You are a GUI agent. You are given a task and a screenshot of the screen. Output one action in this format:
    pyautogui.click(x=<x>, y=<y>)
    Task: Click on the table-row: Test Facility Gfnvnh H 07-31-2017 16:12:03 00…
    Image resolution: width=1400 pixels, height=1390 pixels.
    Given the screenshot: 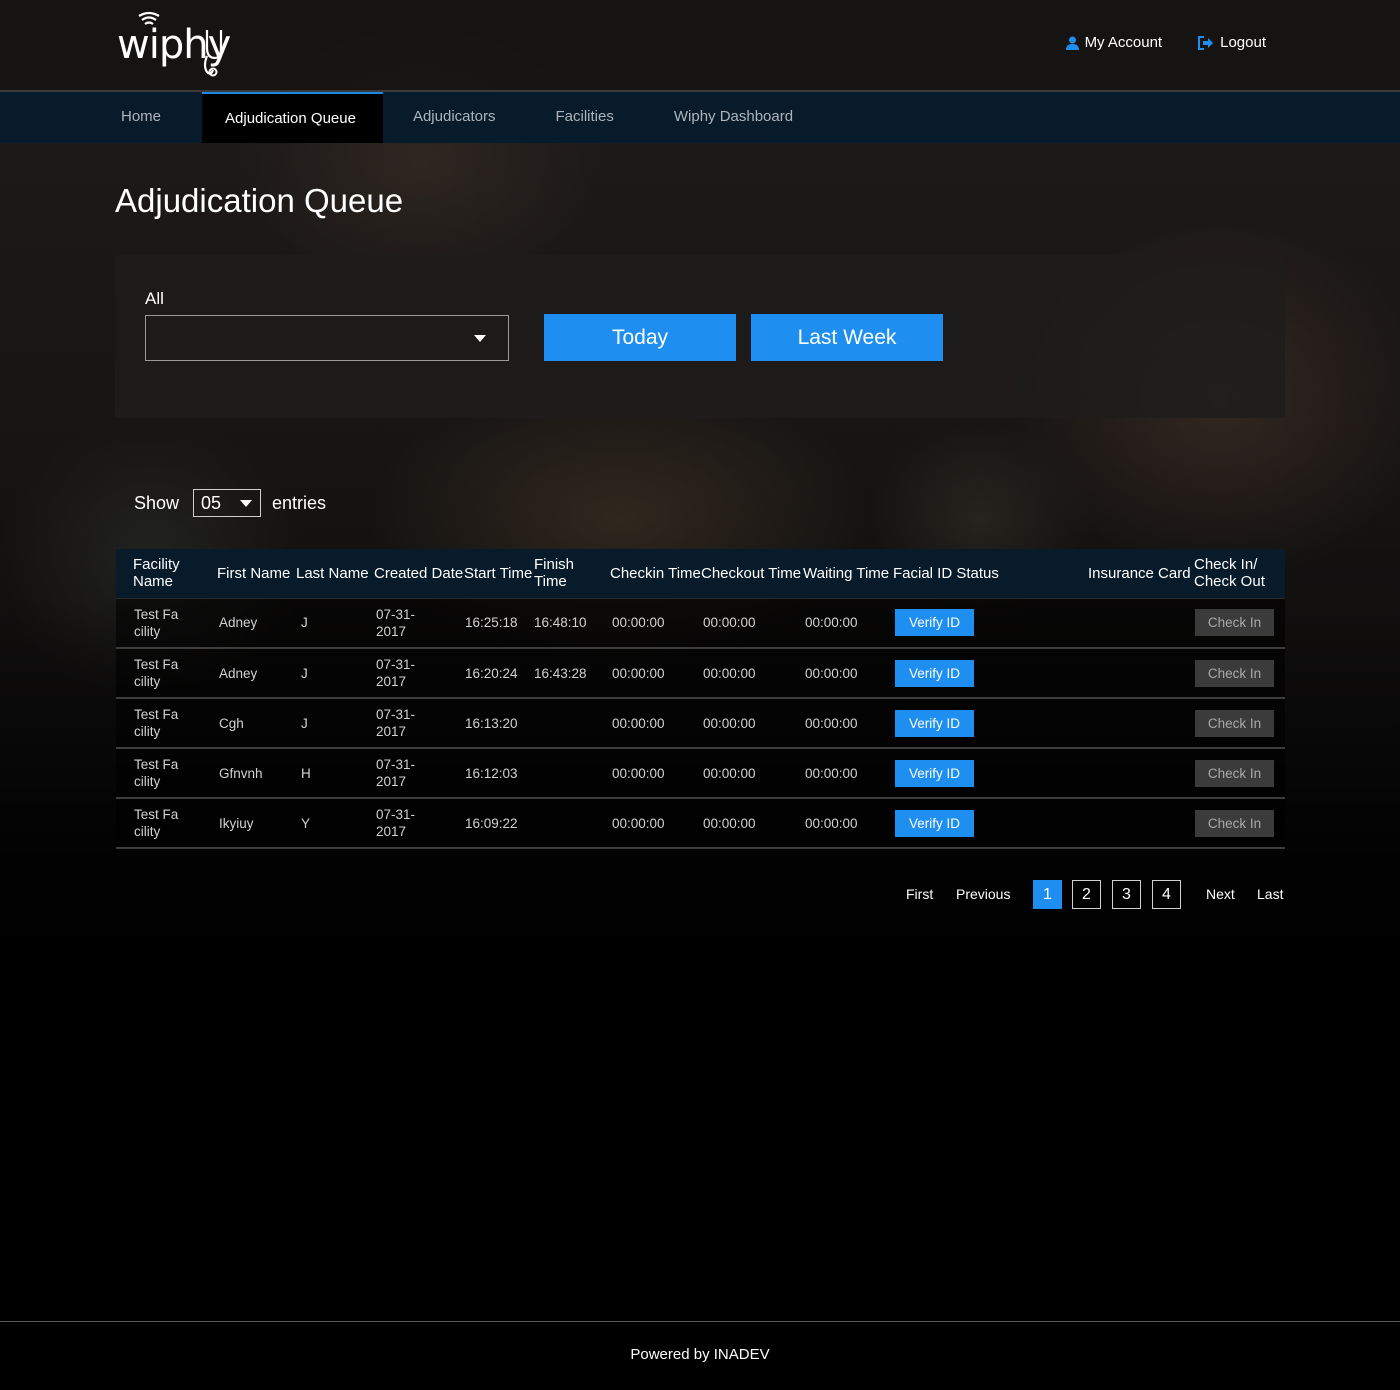 What is the action you would take?
    pyautogui.click(x=700, y=773)
    